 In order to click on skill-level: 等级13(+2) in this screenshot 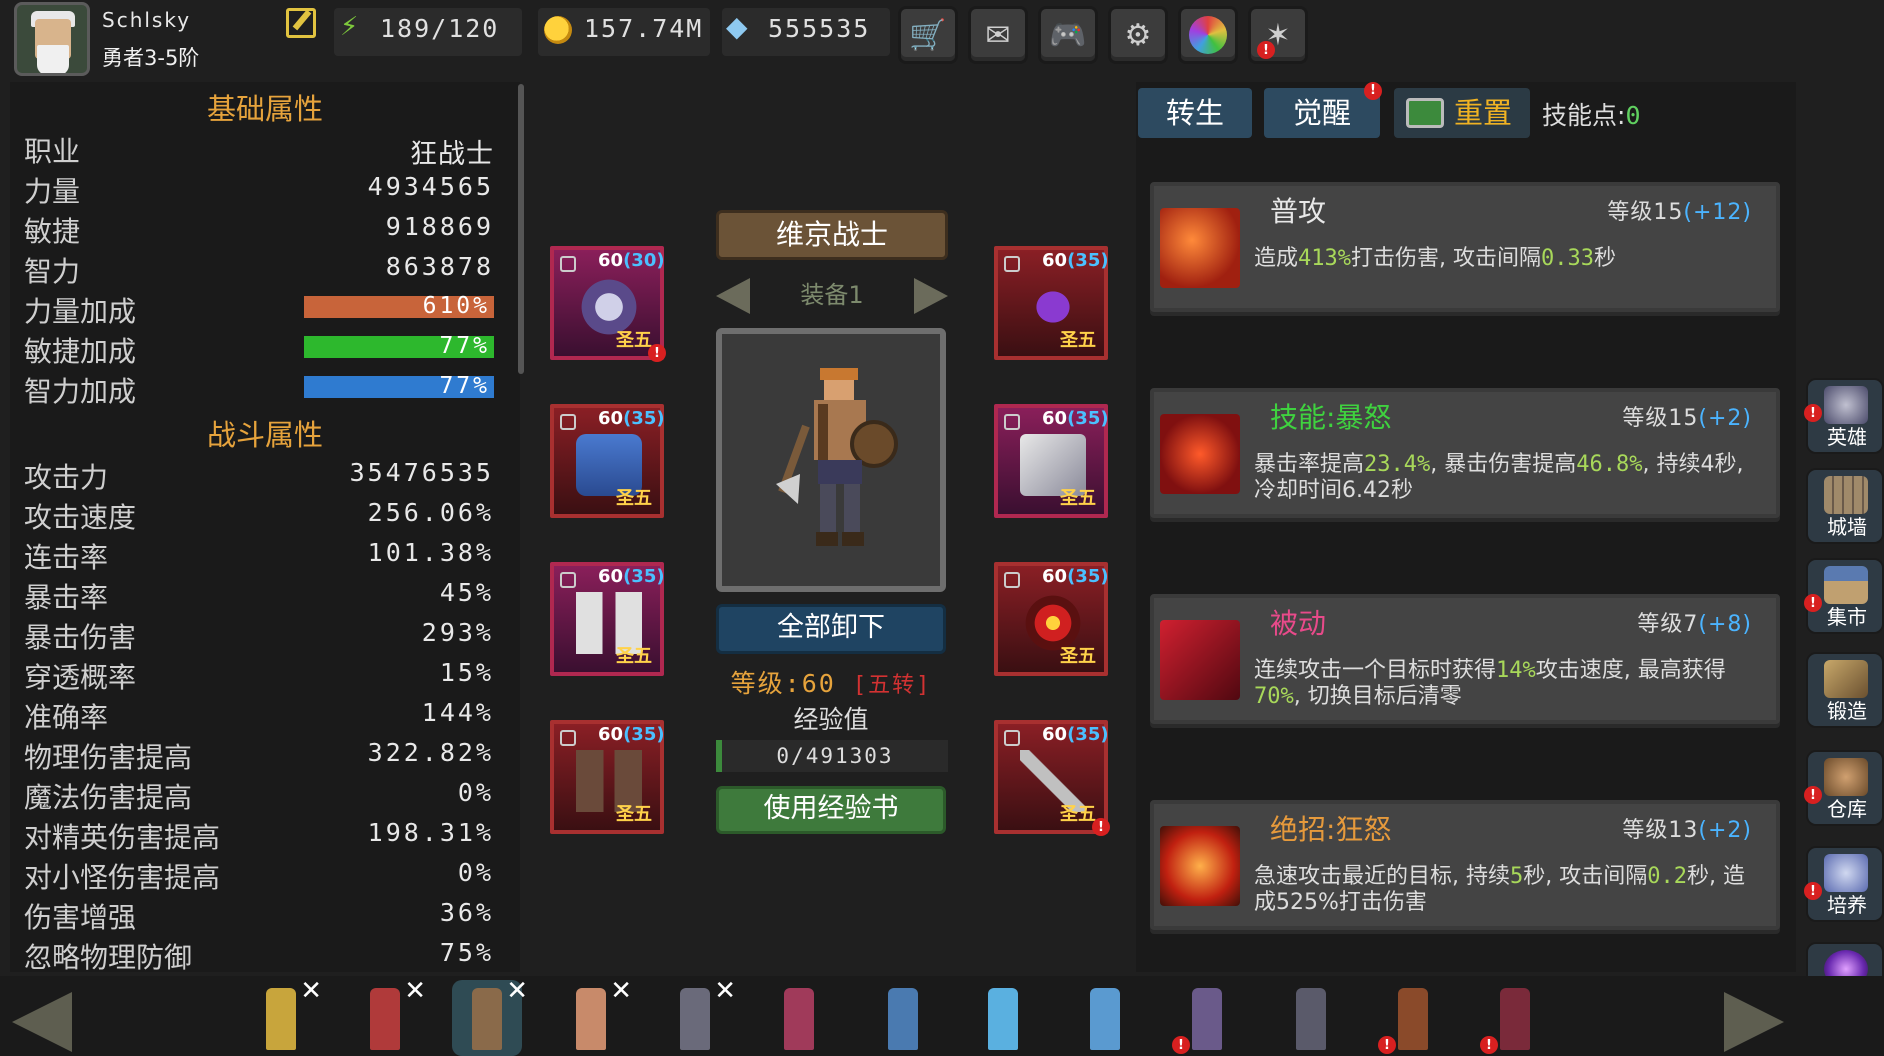, I will do `click(1687, 828)`.